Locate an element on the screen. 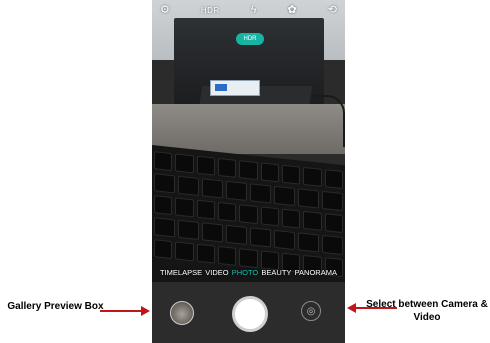  filter-icon: ✿ is located at coordinates (292, 10).